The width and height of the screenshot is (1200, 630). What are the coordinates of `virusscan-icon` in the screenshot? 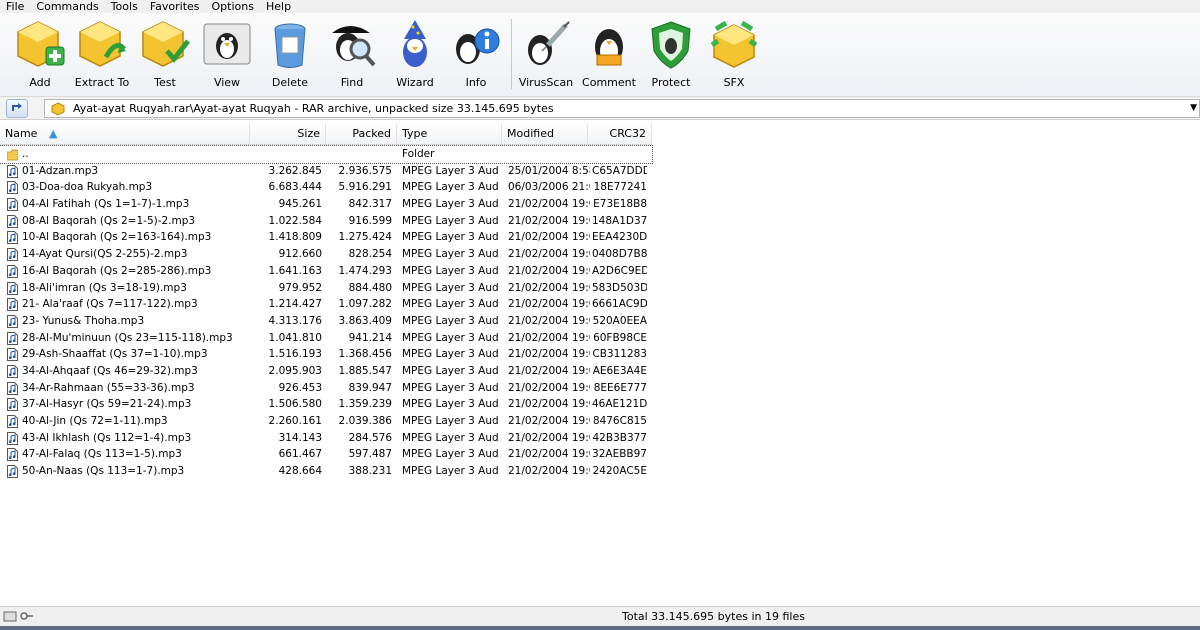 It's located at (549, 43).